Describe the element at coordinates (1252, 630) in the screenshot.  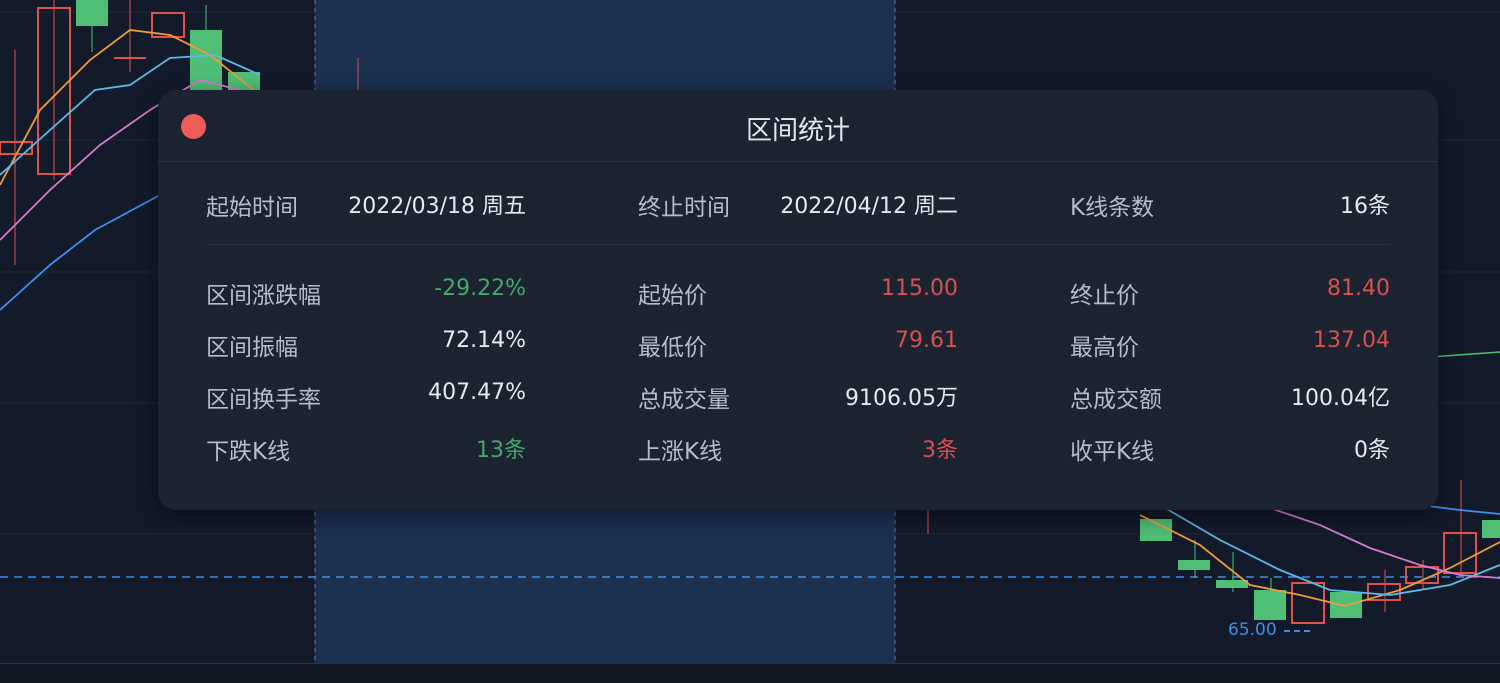
I see `current-price-label: 65.00` at that location.